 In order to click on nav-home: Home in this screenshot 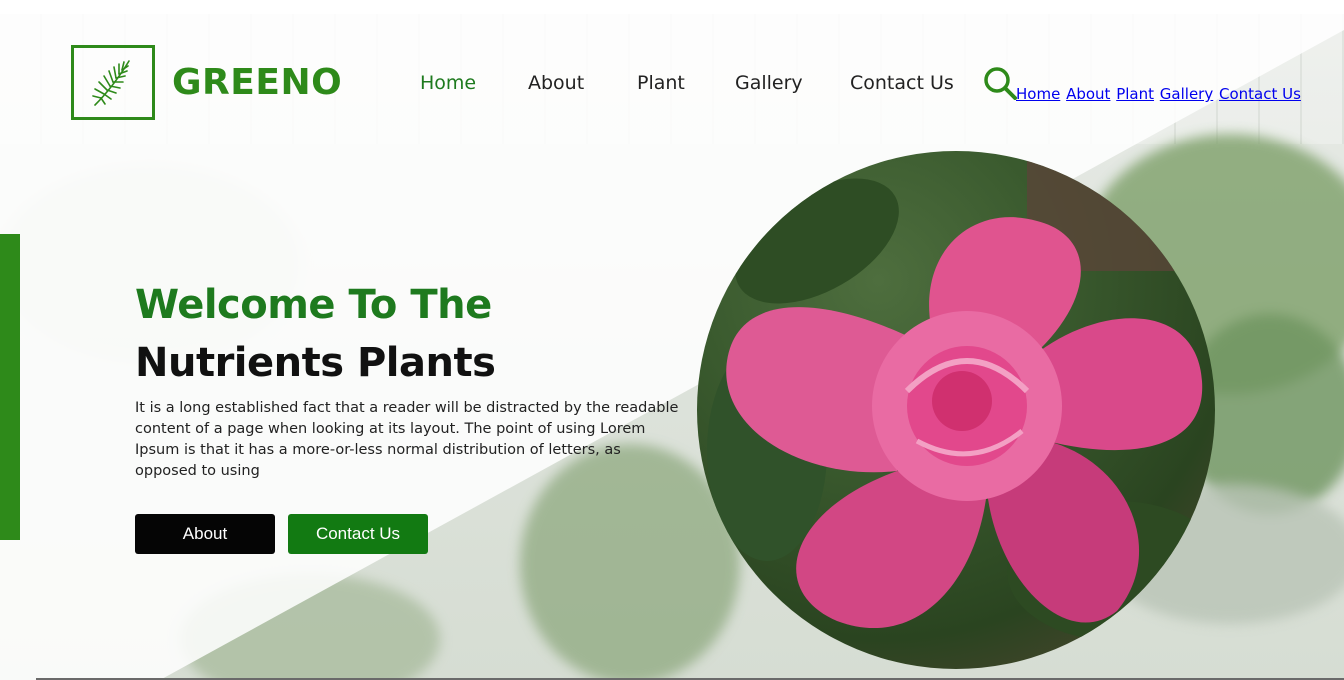, I will do `click(448, 83)`.